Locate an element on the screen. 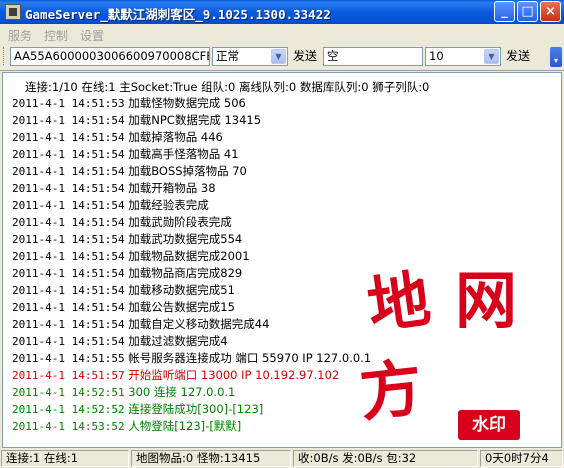  log-message: 加载NPC数据完成 13415 is located at coordinates (195, 120).